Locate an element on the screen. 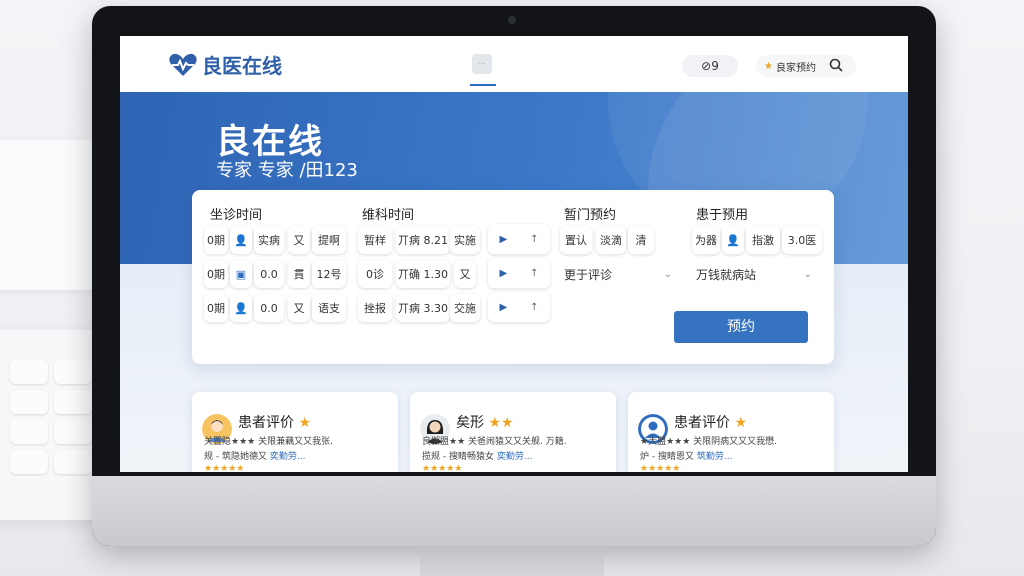 Image resolution: width=1024 pixels, height=576 pixels. patient-icon: 👤 is located at coordinates (733, 240).